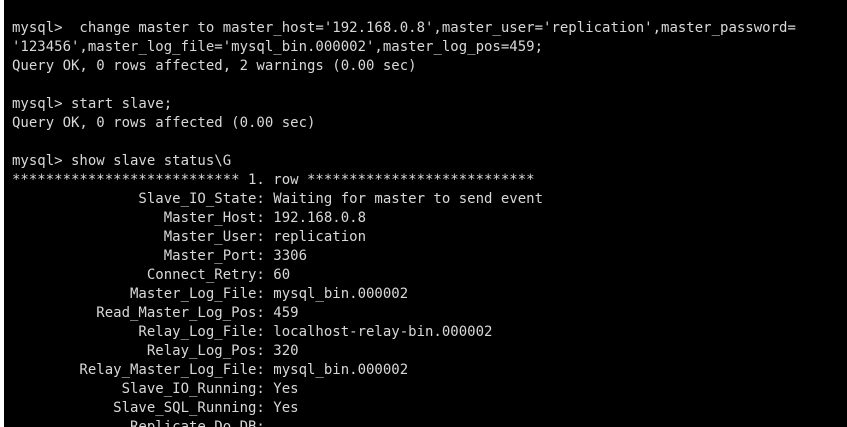  Describe the element at coordinates (155, 408) in the screenshot. I see `status-field-slave-sql-running: Slave_SQL_Running: Yes` at that location.